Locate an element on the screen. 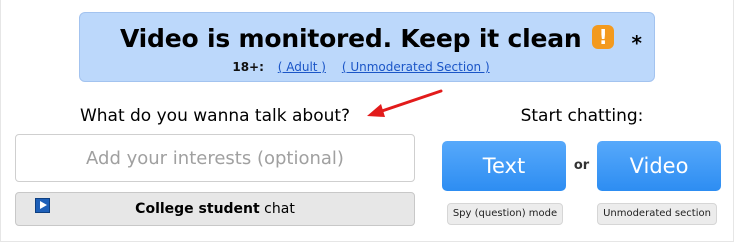 This screenshot has width=734, height=243. unmoderated-section-button: Unmoderated section is located at coordinates (657, 214).